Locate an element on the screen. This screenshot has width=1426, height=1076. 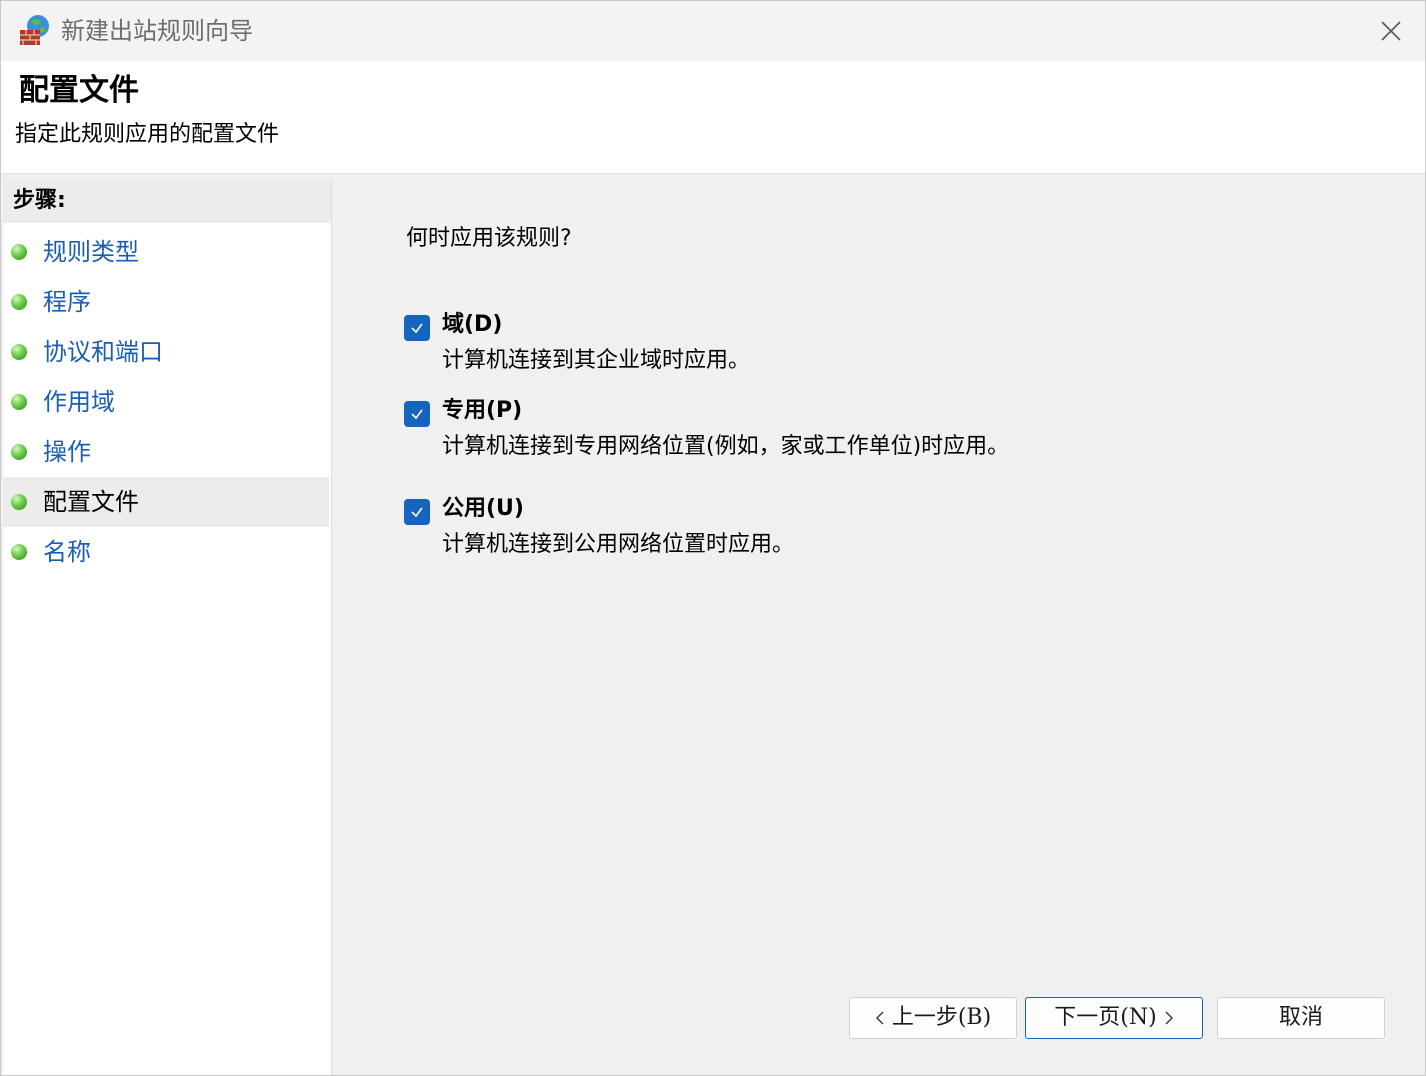
next-button-label: 下一页(N) is located at coordinates (1105, 1017).